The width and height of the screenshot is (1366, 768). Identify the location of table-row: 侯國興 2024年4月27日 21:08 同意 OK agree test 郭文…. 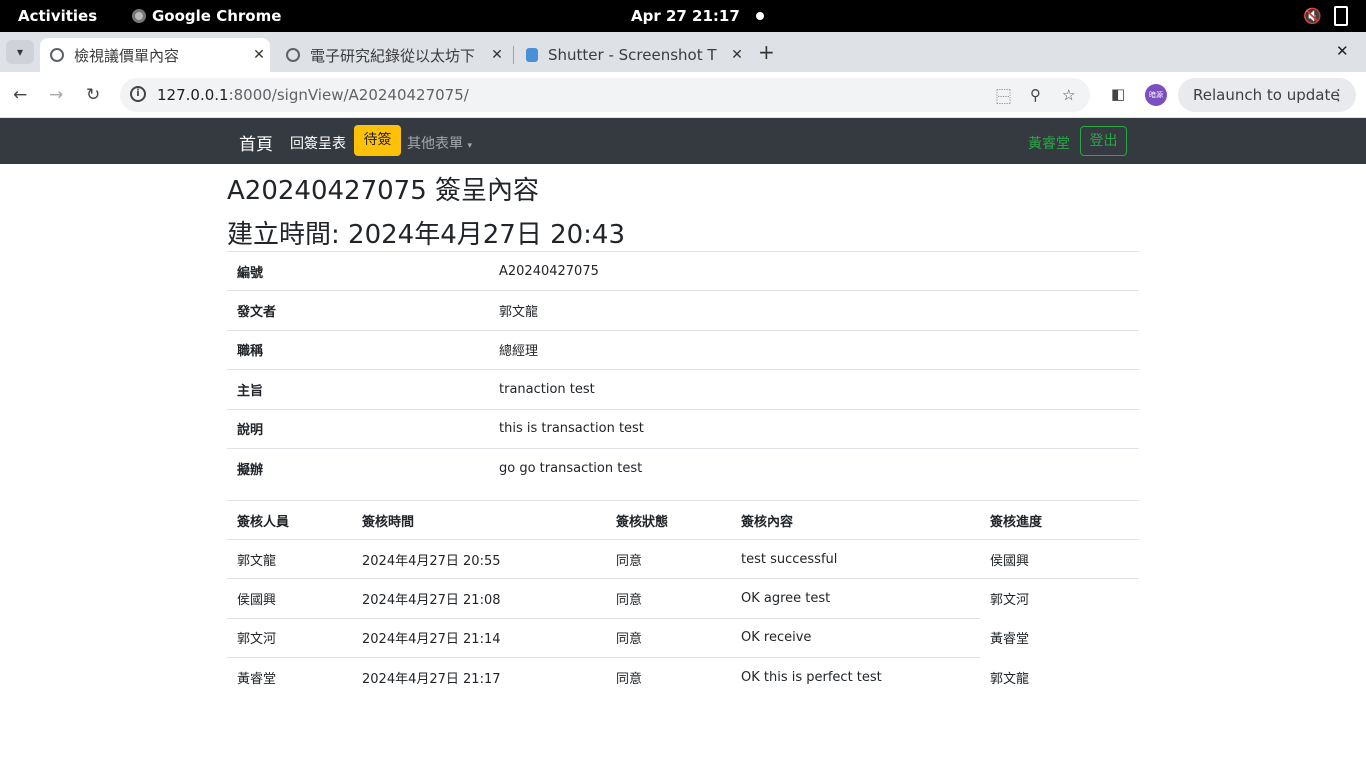
(683, 598).